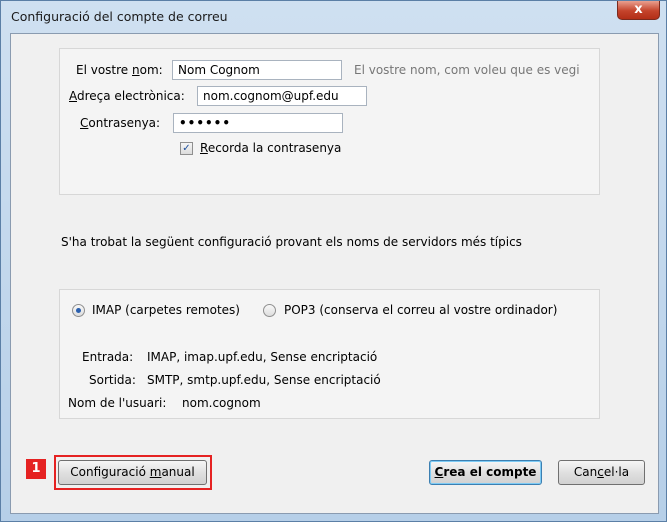 The image size is (667, 522). I want to click on check-icon: ✓, so click(186, 148).